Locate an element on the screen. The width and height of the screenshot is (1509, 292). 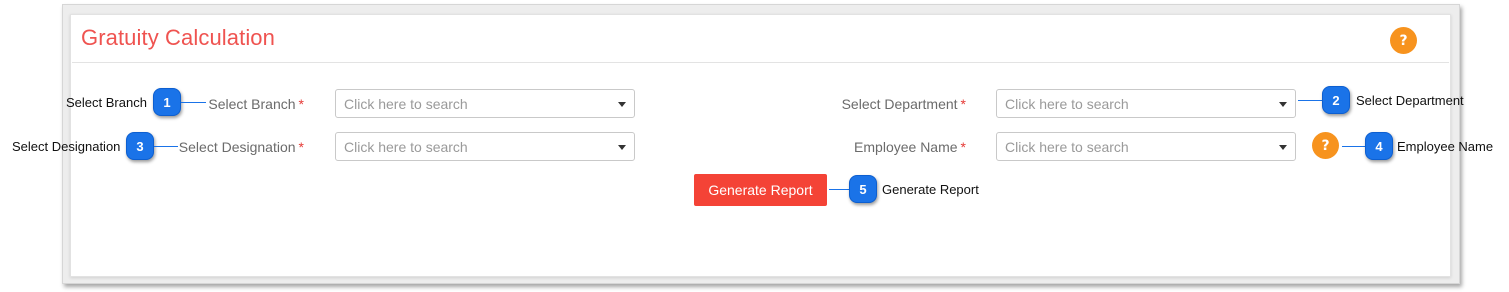
department-select: Click here to search is located at coordinates (1146, 103).